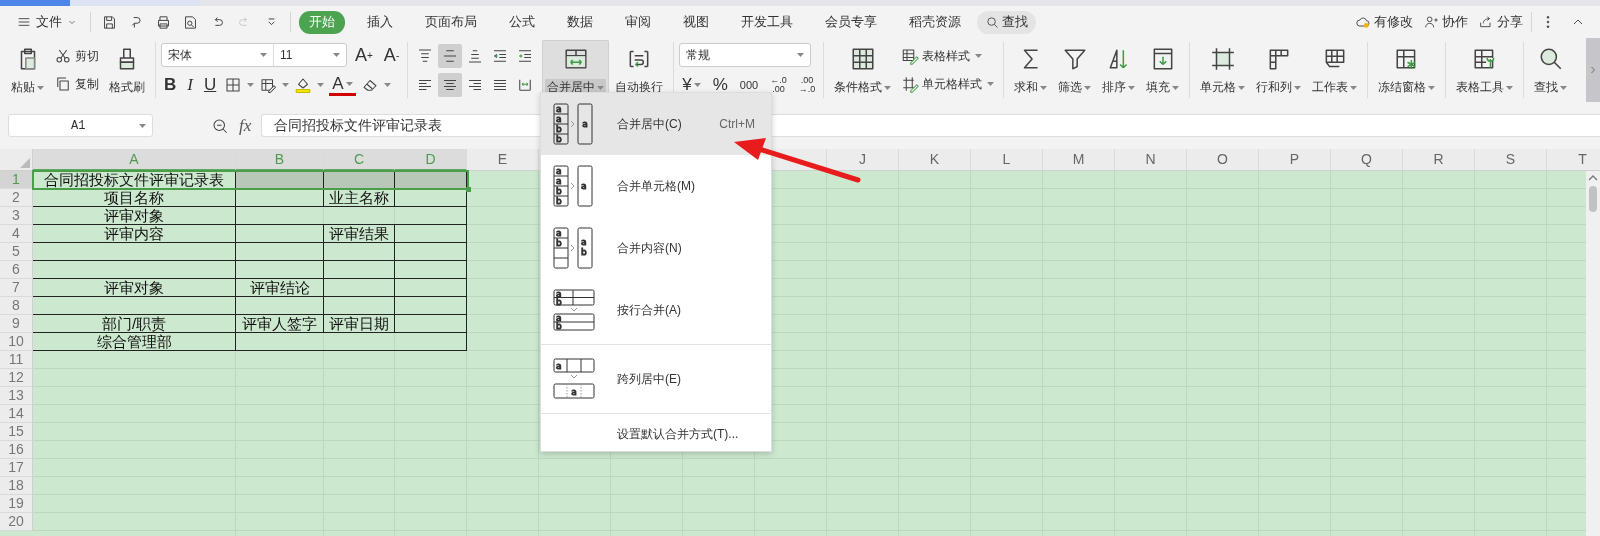  I want to click on row-header: 4, so click(16, 234).